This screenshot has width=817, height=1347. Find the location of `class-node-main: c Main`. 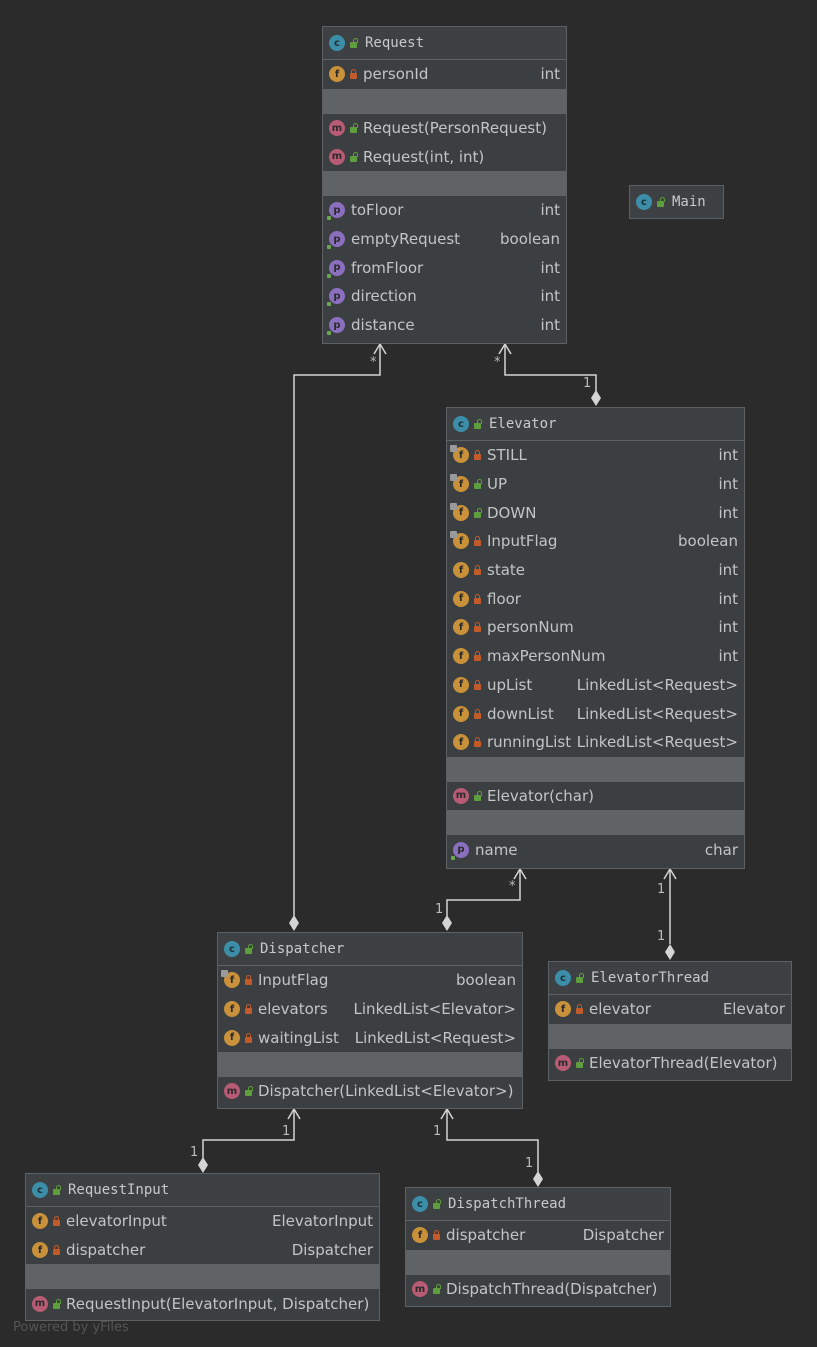

class-node-main: c Main is located at coordinates (676, 202).